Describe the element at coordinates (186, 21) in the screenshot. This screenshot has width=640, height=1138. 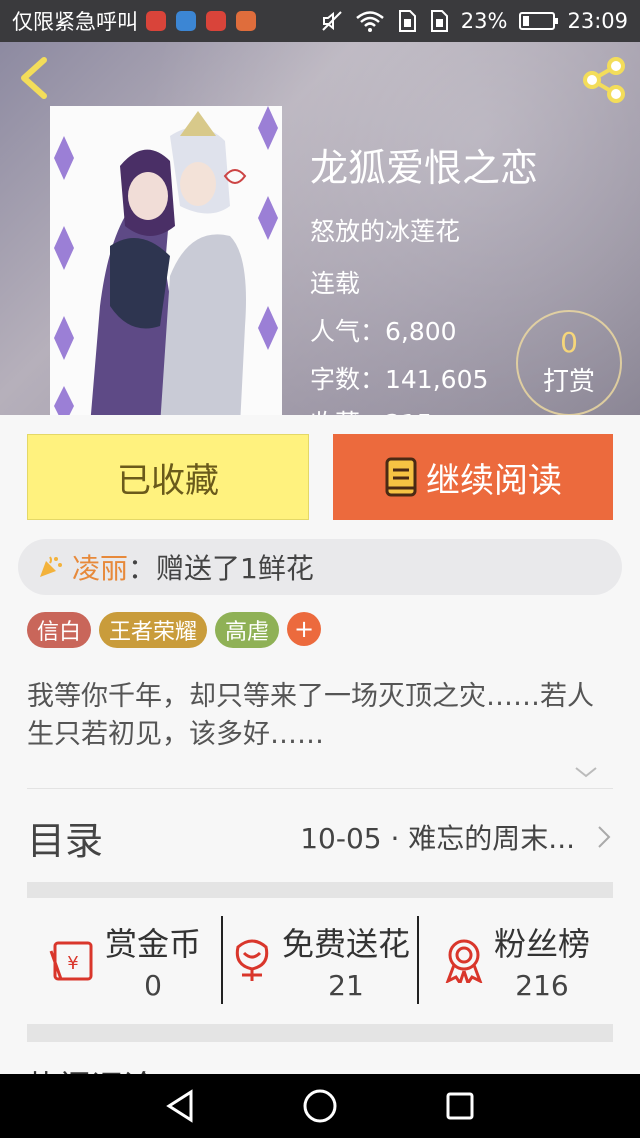
I see `gallery-notification-icon` at that location.